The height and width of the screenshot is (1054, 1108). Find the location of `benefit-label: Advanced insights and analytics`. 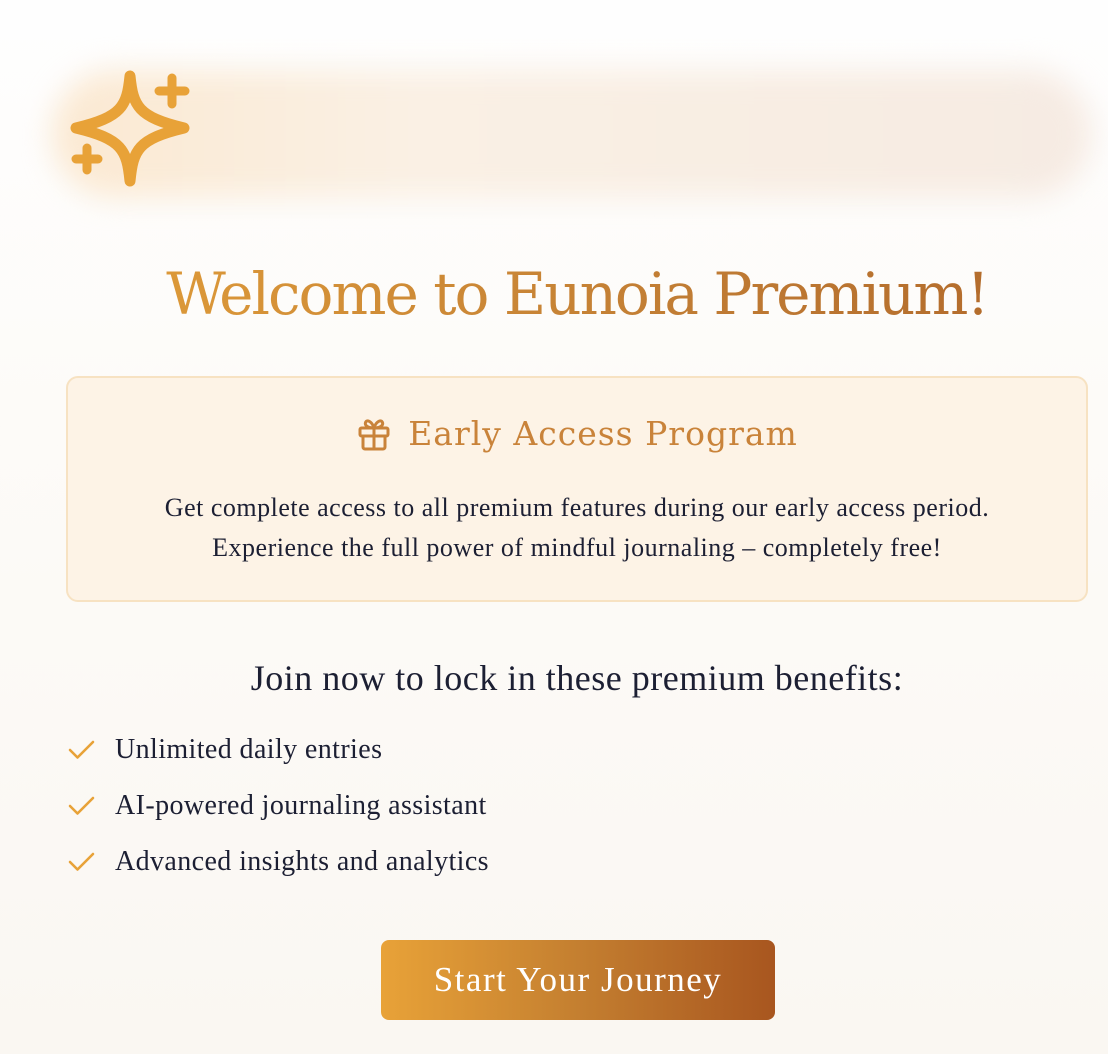

benefit-label: Advanced insights and analytics is located at coordinates (302, 861).